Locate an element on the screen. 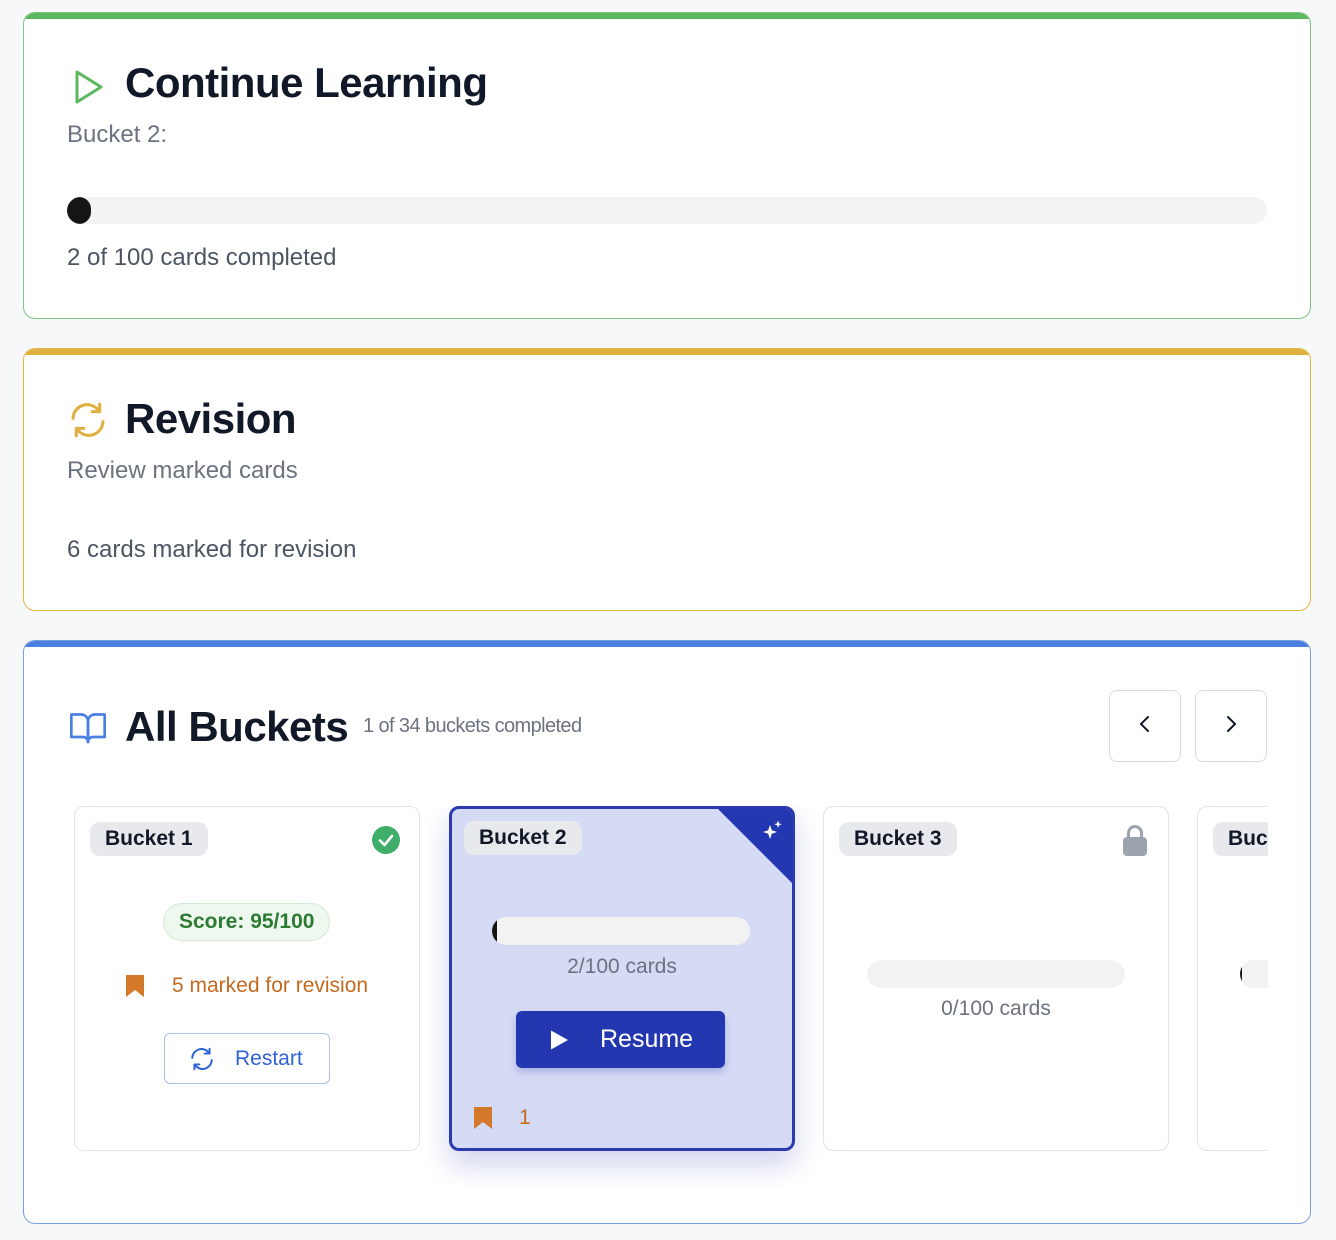 This screenshot has height=1240, width=1336. continue-progress-bar is located at coordinates (667, 210).